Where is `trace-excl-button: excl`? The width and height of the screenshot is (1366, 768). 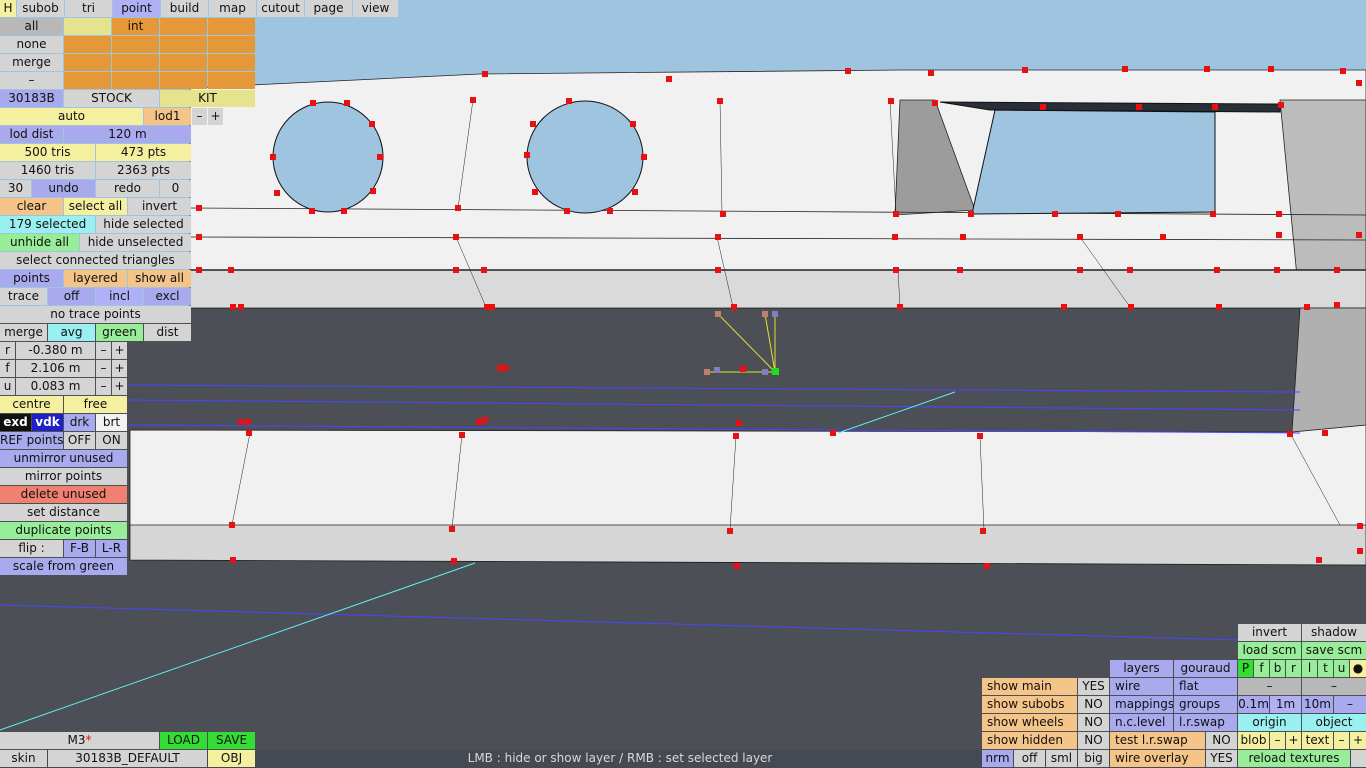 trace-excl-button: excl is located at coordinates (167, 296).